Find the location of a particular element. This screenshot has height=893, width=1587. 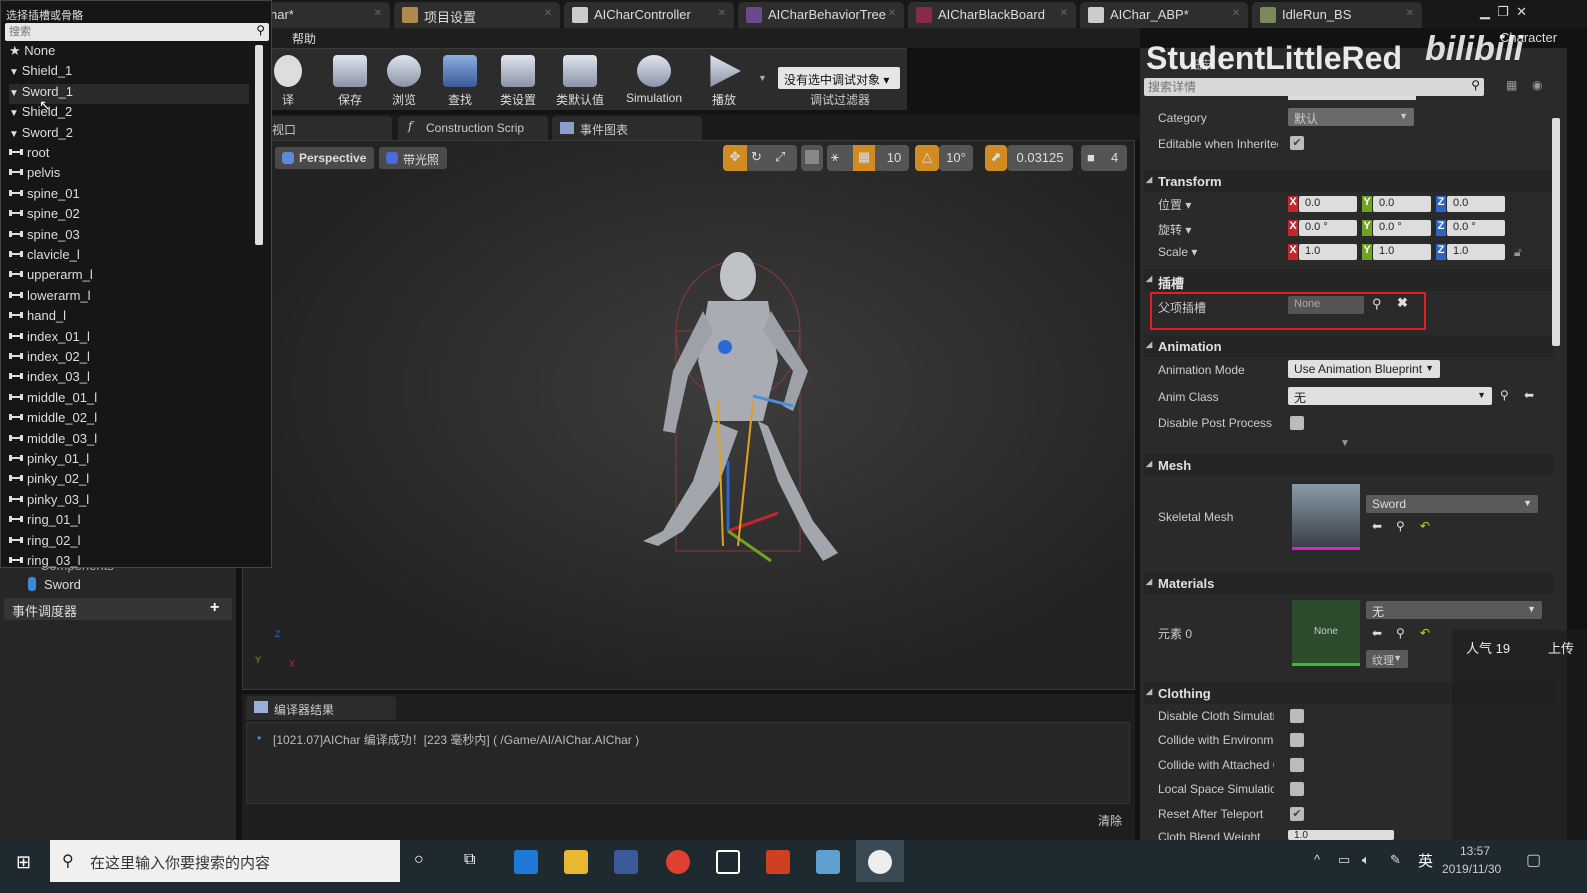

reset-icon: ↶ is located at coordinates (1425, 633).